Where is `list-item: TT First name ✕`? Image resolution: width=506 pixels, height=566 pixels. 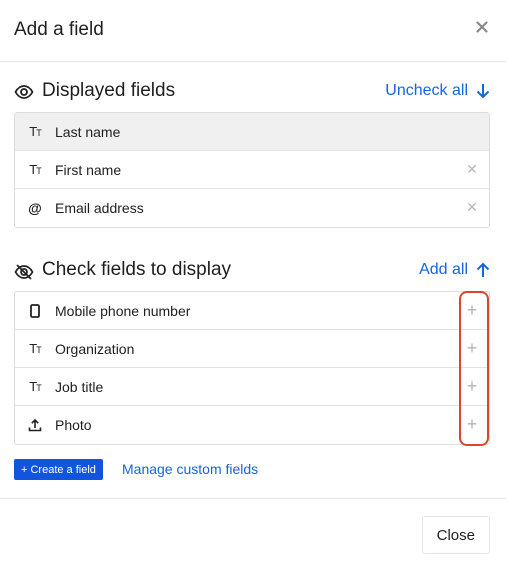
list-item: TT First name ✕ is located at coordinates (252, 170).